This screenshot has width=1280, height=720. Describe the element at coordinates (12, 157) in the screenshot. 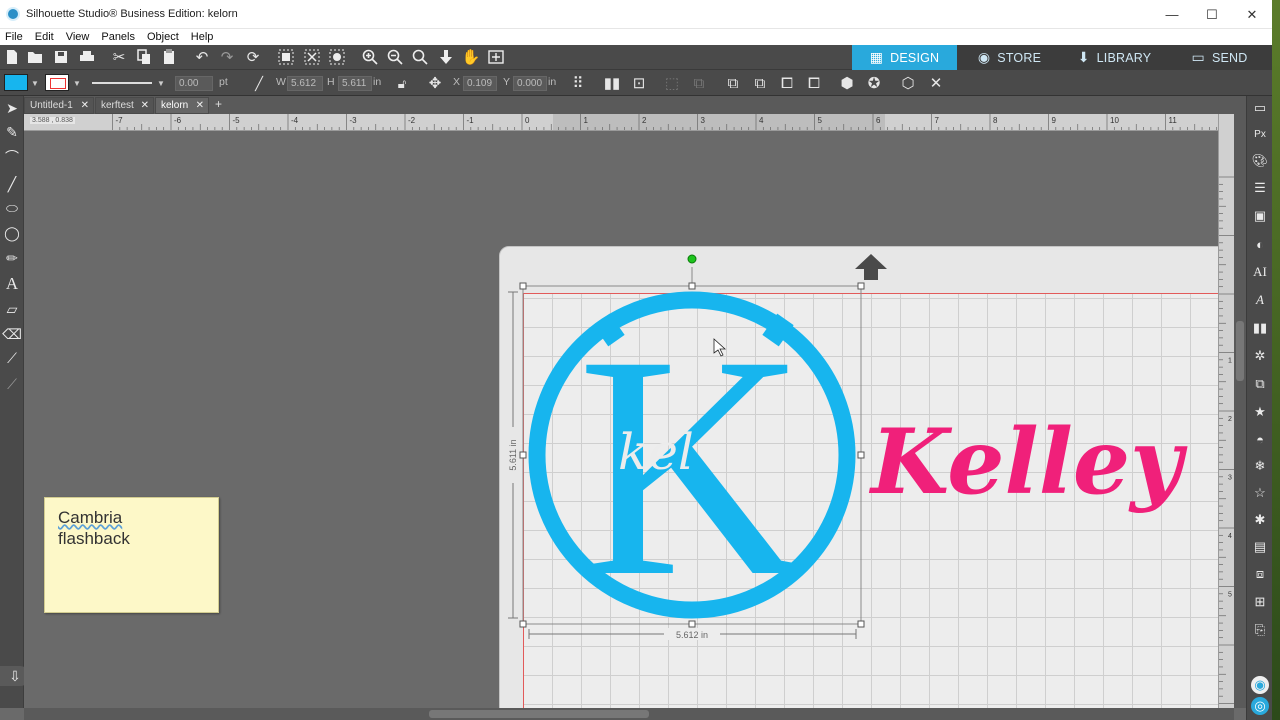

I see `curve-tool-icon: ⌒` at that location.